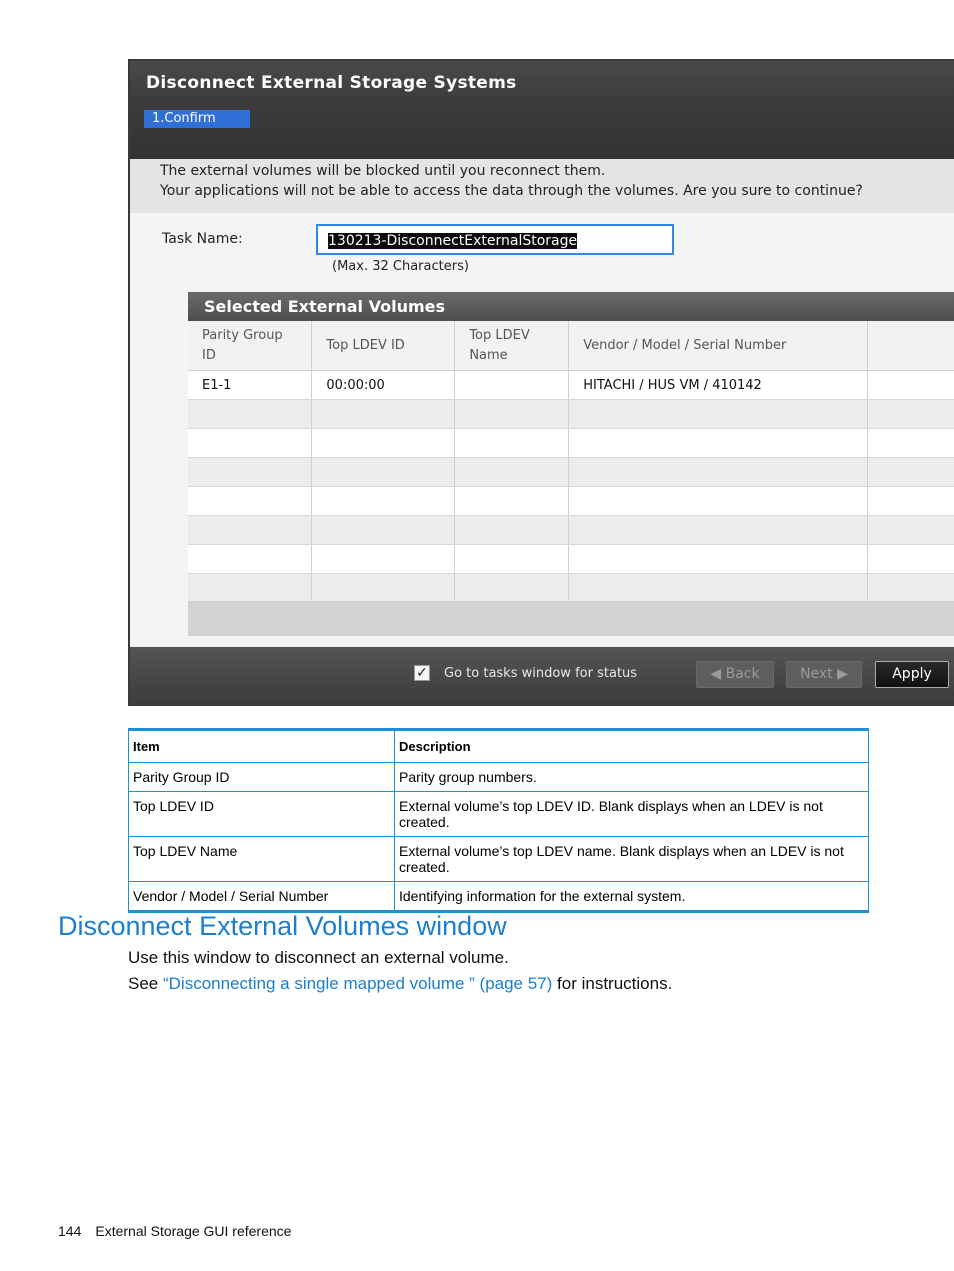  I want to click on para-prefix: See, so click(145, 983).